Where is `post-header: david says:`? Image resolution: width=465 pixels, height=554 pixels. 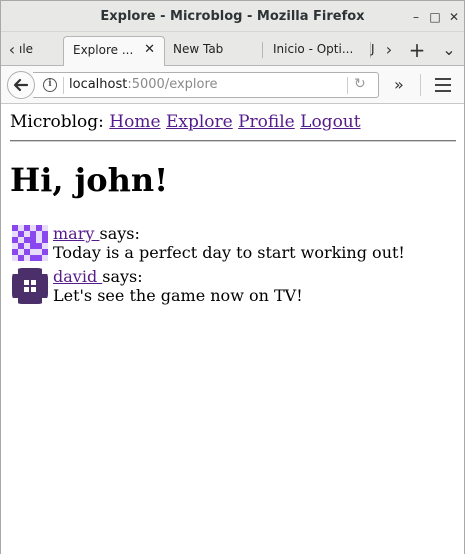 post-header: david says: is located at coordinates (98, 277).